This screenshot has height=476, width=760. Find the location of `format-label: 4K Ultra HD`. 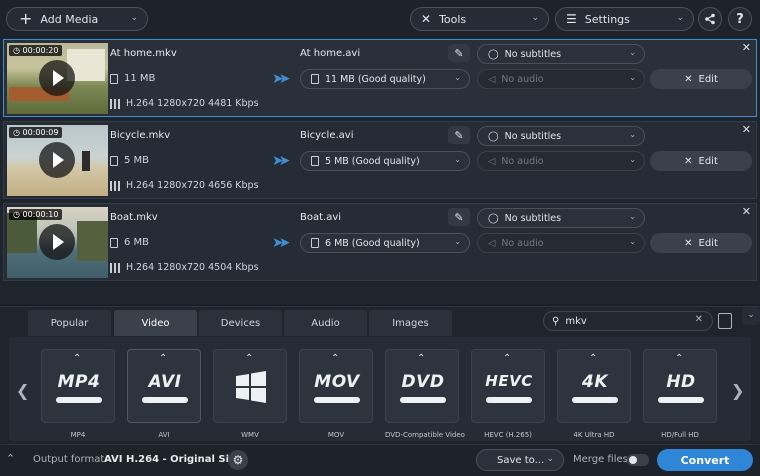

format-label: 4K Ultra HD is located at coordinates (594, 435).